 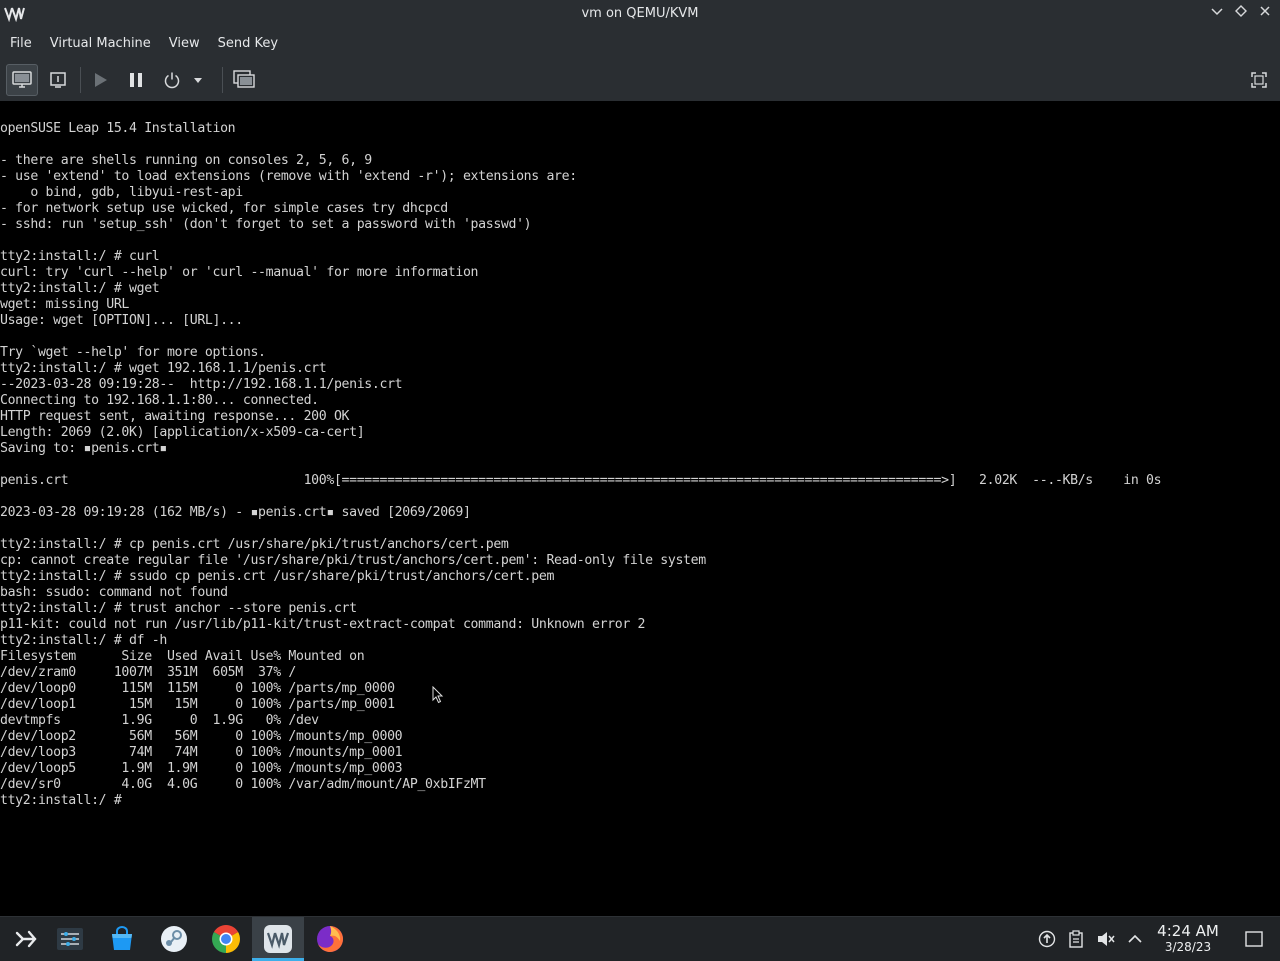 What do you see at coordinates (1265, 11) in the screenshot?
I see `close-icon` at bounding box center [1265, 11].